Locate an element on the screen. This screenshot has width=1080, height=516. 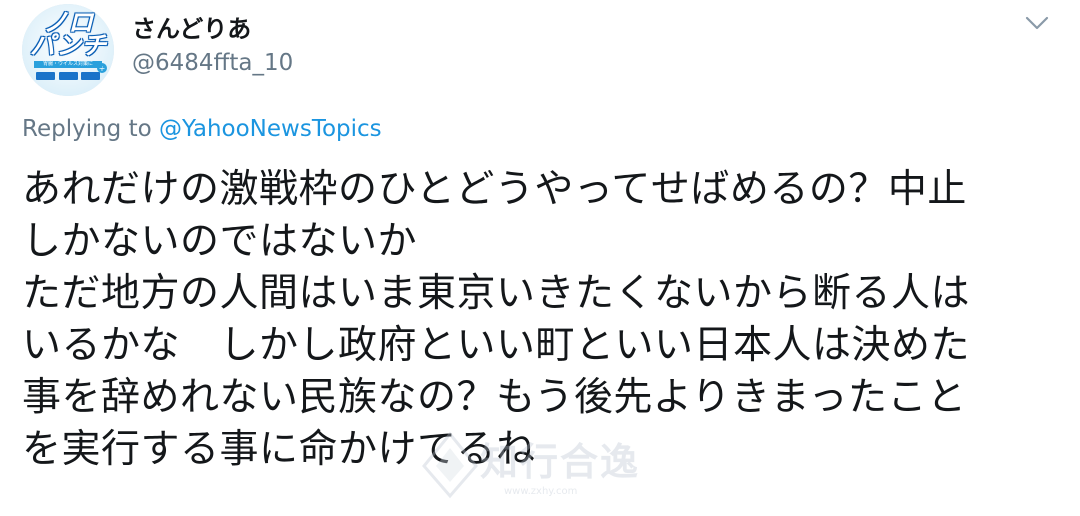
replying-to-label: Replying to is located at coordinates (90, 129).